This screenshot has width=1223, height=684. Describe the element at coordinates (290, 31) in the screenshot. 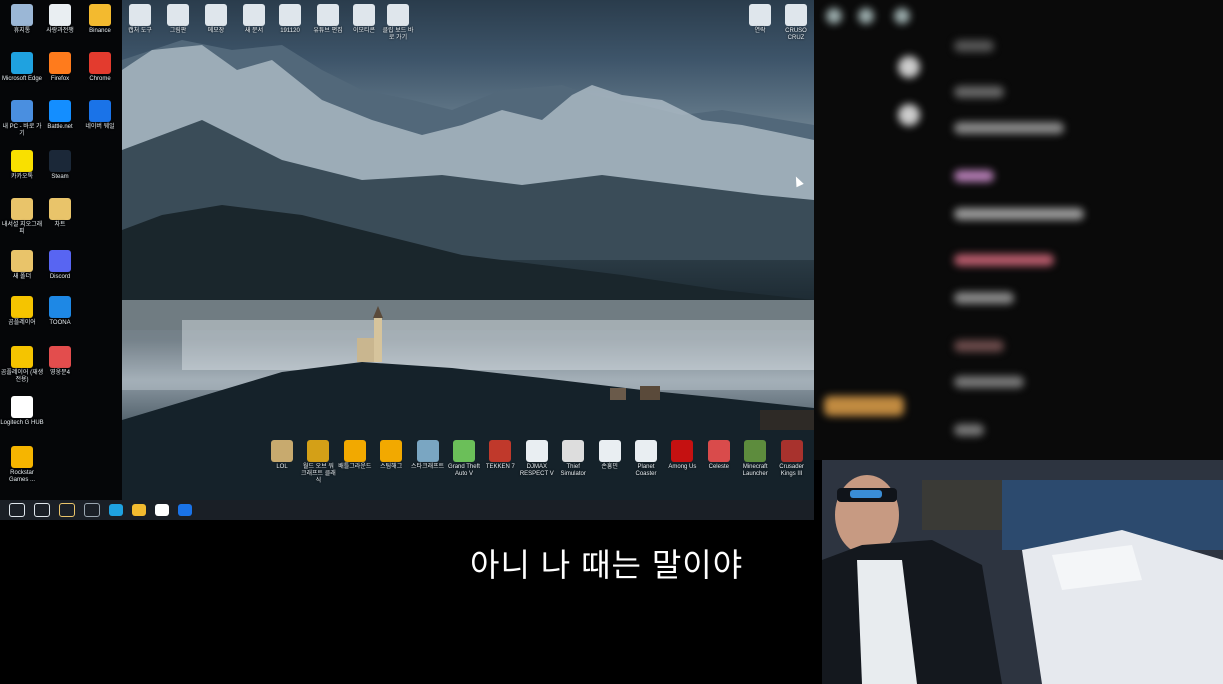

I see `desktop-icon-label: 191120` at that location.